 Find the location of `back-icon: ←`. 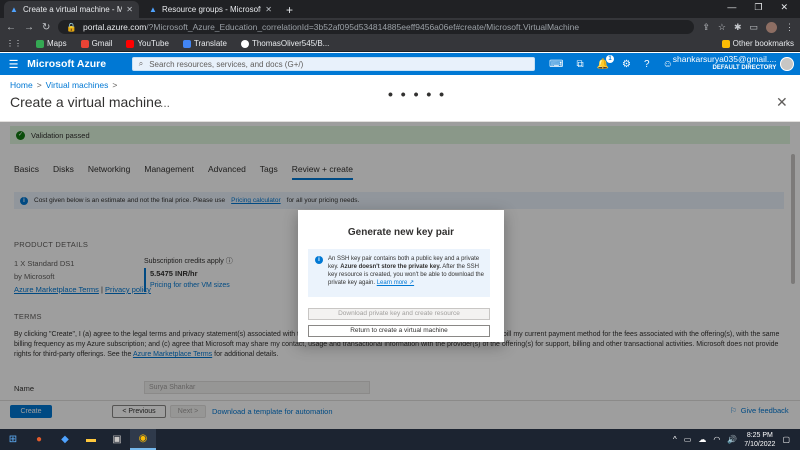

back-icon: ← is located at coordinates (11, 27).